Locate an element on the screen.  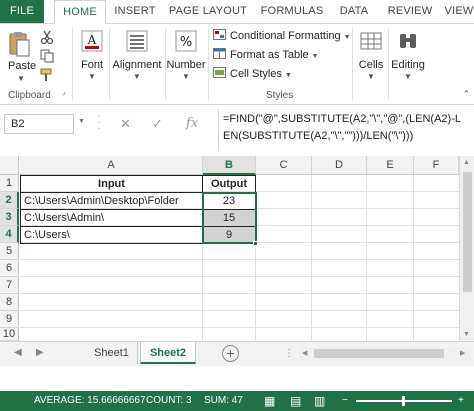
column-header-e: E is located at coordinates (390, 165).